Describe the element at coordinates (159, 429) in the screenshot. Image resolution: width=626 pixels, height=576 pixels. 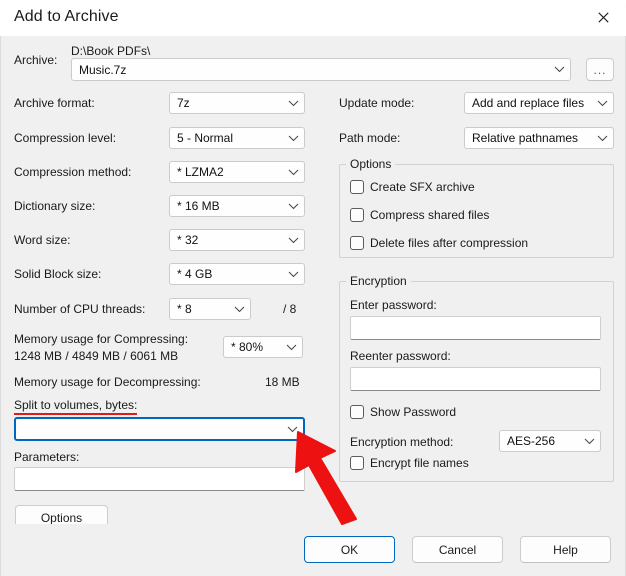
I see `split-volumes-combo` at that location.